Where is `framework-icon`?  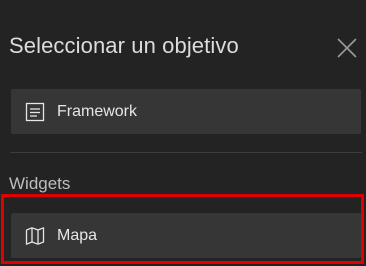 framework-icon is located at coordinates (35, 112).